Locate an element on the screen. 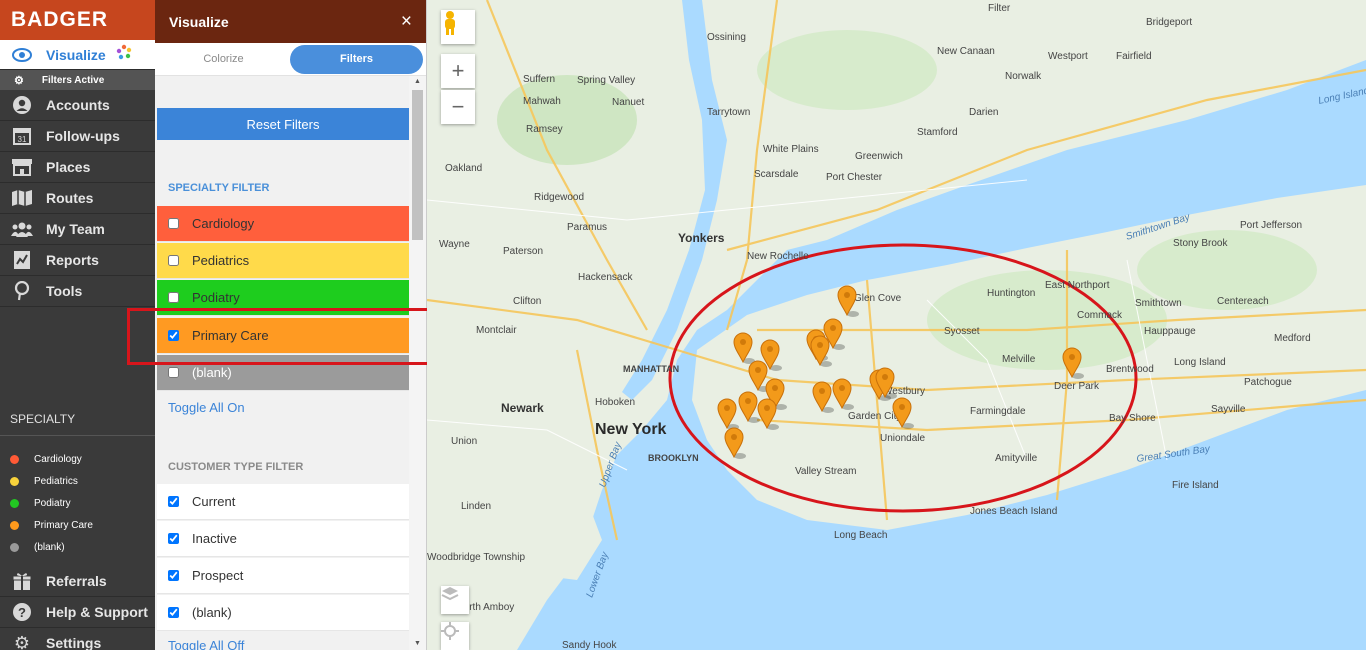  map-label: Commack is located at coordinates (1100, 315).